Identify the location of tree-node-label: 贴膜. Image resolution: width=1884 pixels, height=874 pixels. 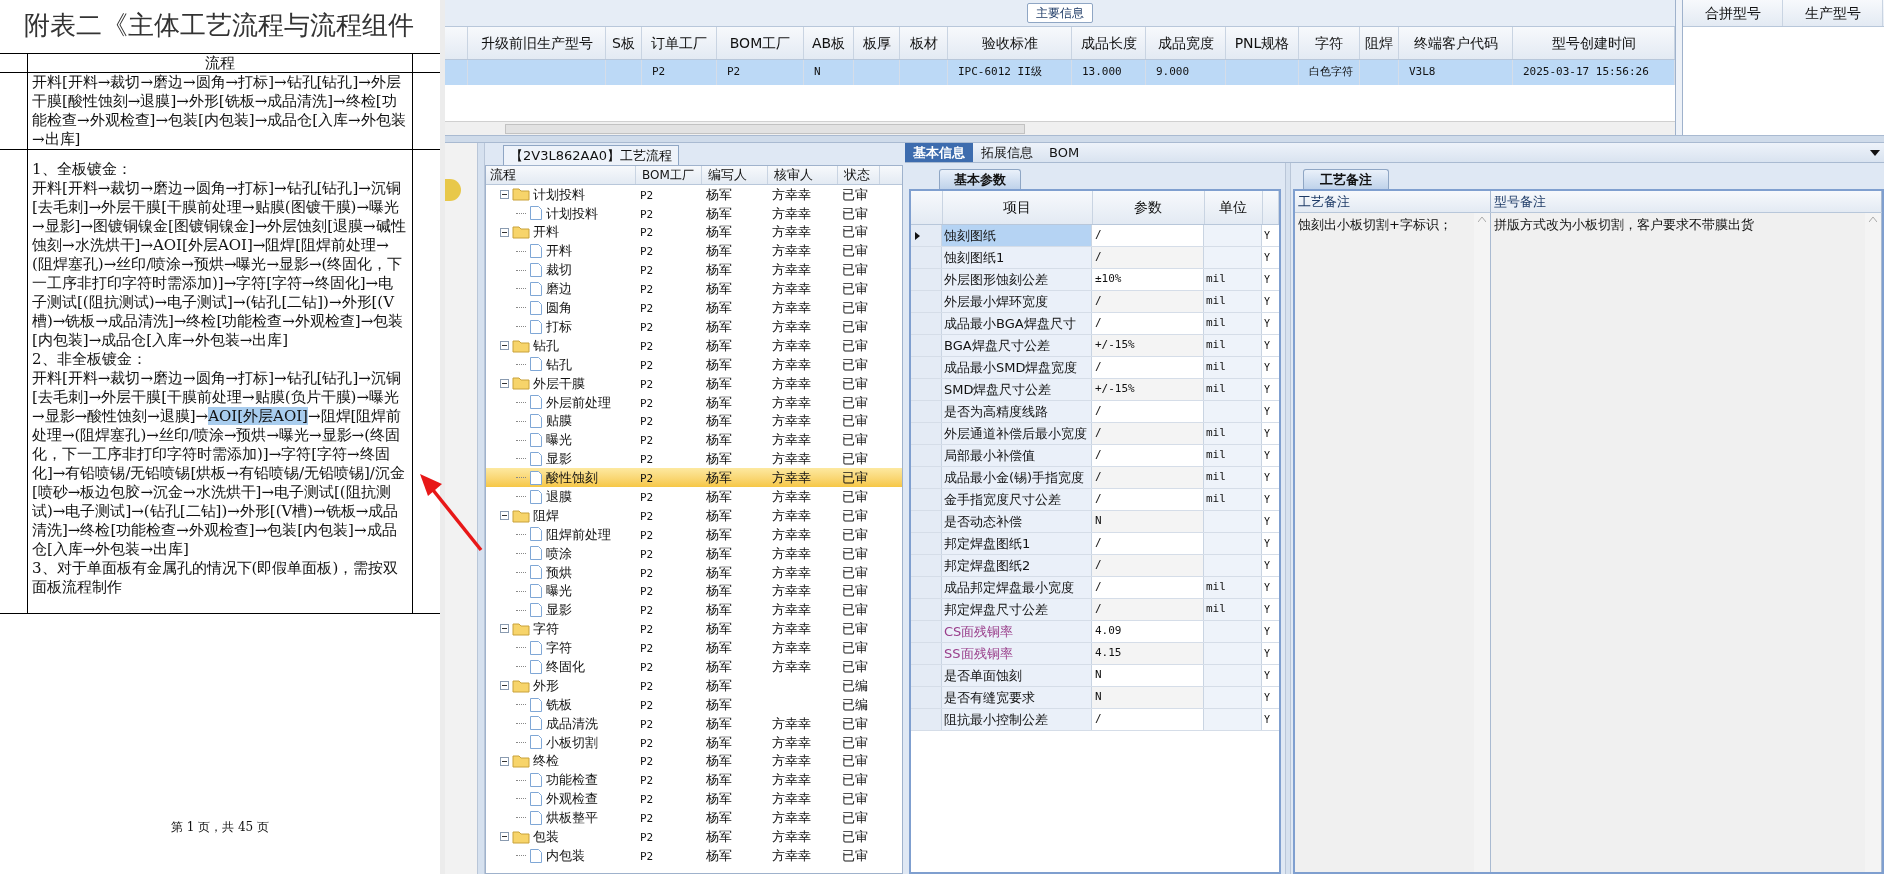
(559, 421).